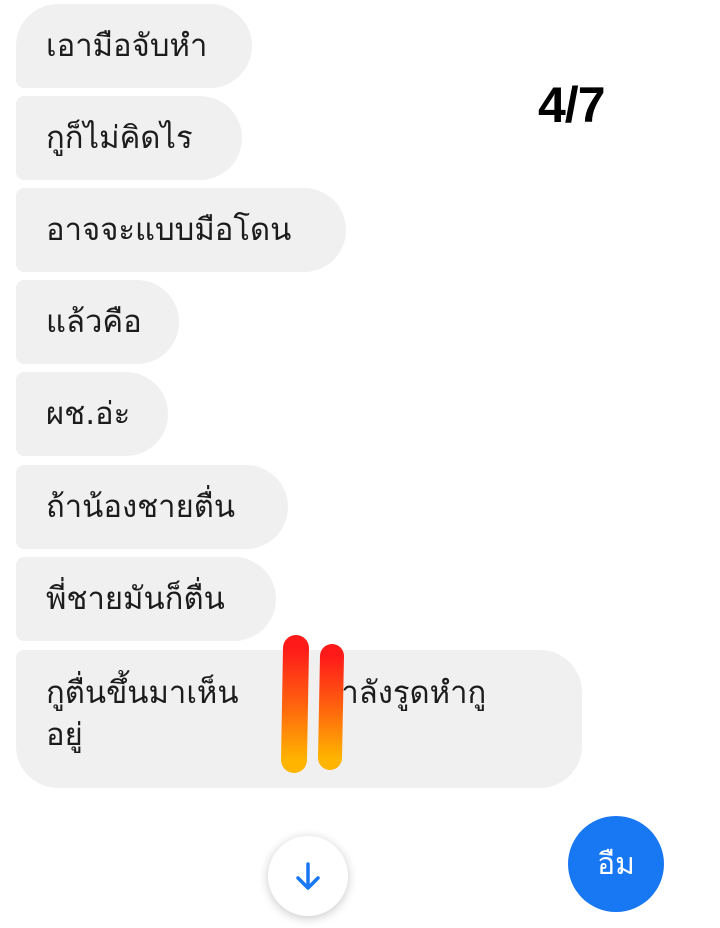 The width and height of the screenshot is (720, 928). What do you see at coordinates (127, 46) in the screenshot?
I see `message-text: เอามือจับหำ` at bounding box center [127, 46].